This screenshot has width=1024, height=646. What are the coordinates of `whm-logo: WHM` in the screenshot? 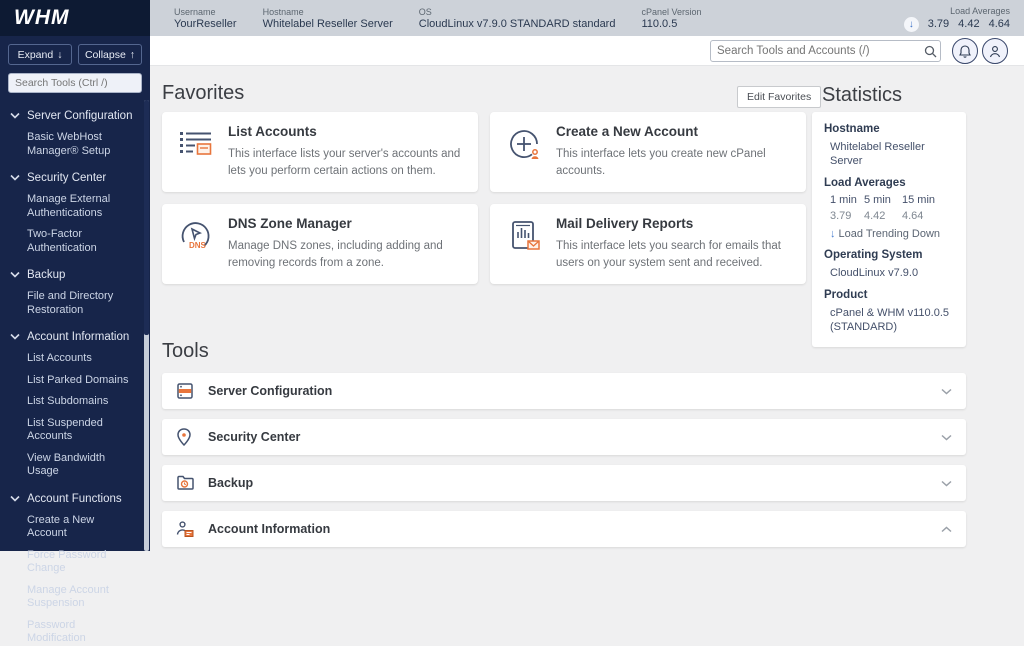 It's located at (75, 18).